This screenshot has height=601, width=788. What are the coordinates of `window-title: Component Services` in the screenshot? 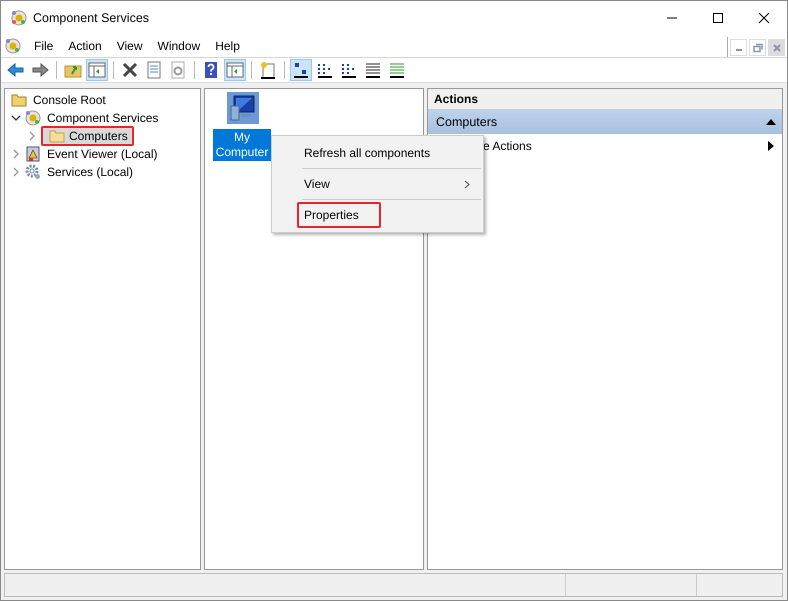 It's located at (91, 18).